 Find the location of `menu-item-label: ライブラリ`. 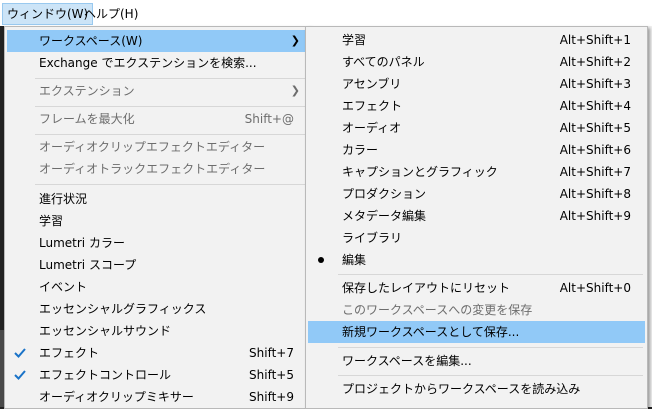

menu-item-label: ライブラリ is located at coordinates (372, 238).